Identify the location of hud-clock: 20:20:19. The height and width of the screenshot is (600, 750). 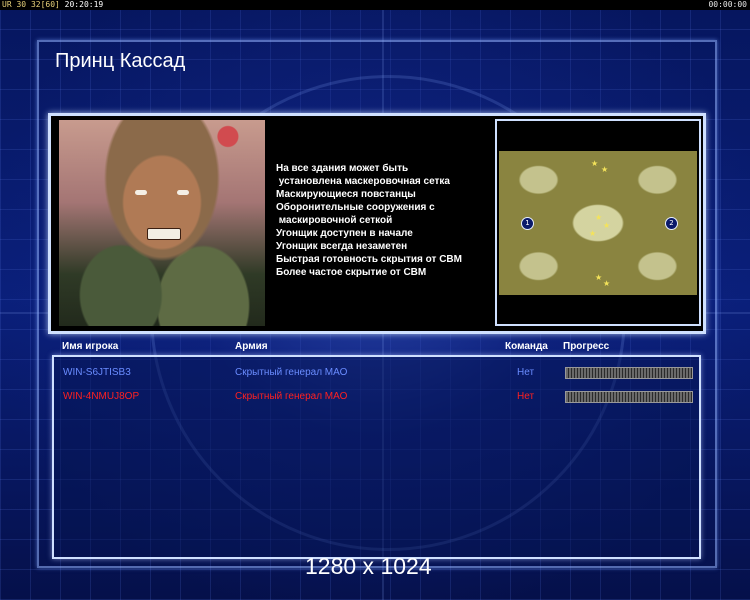
(84, 4).